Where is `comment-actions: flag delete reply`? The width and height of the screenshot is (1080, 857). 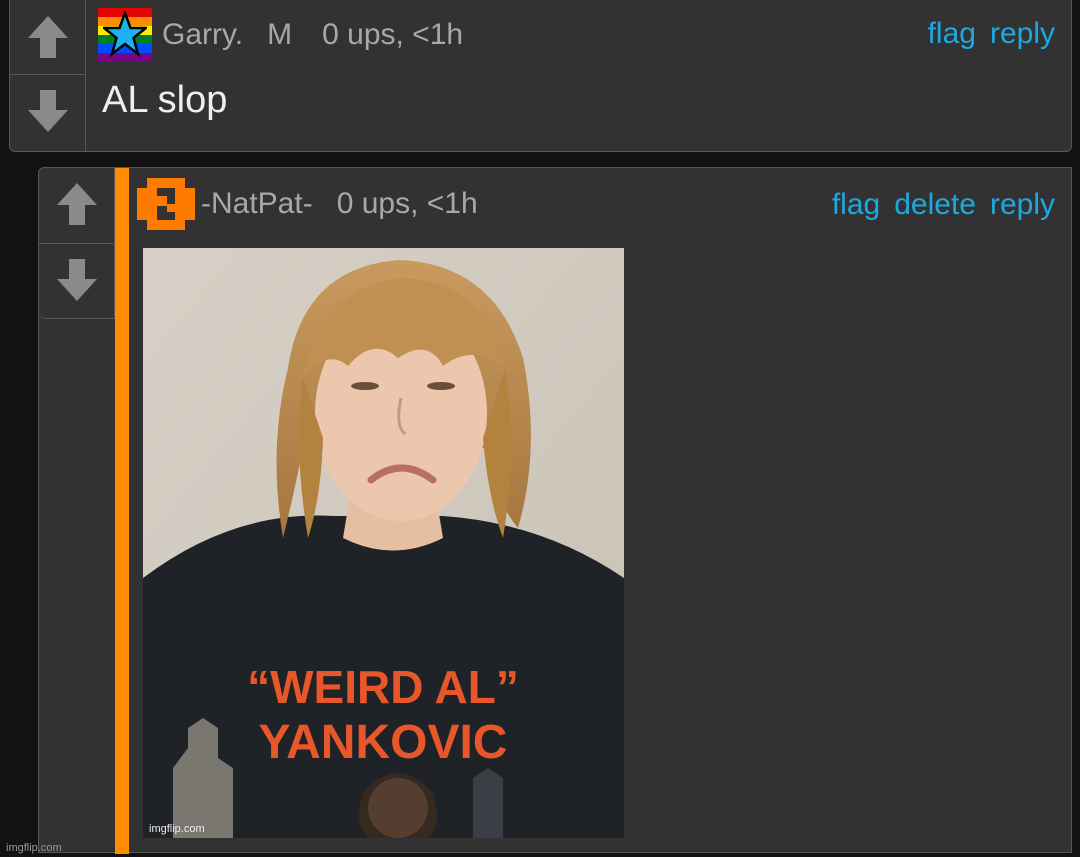 comment-actions: flag delete reply is located at coordinates (943, 205).